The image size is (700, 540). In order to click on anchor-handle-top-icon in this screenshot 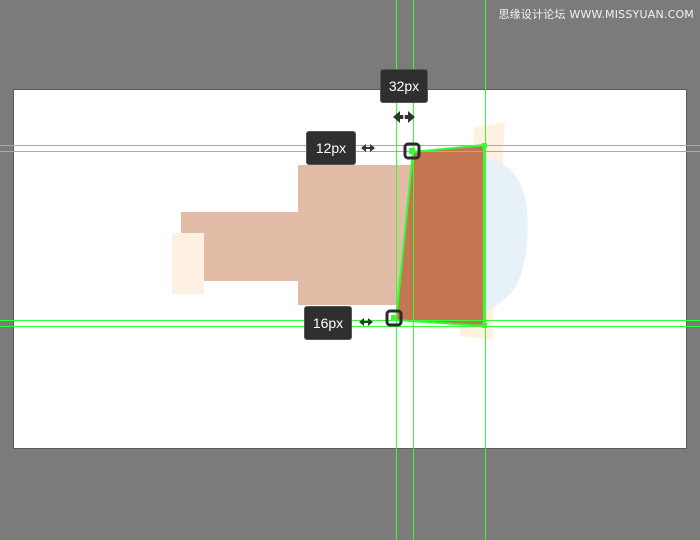, I will do `click(413, 152)`.